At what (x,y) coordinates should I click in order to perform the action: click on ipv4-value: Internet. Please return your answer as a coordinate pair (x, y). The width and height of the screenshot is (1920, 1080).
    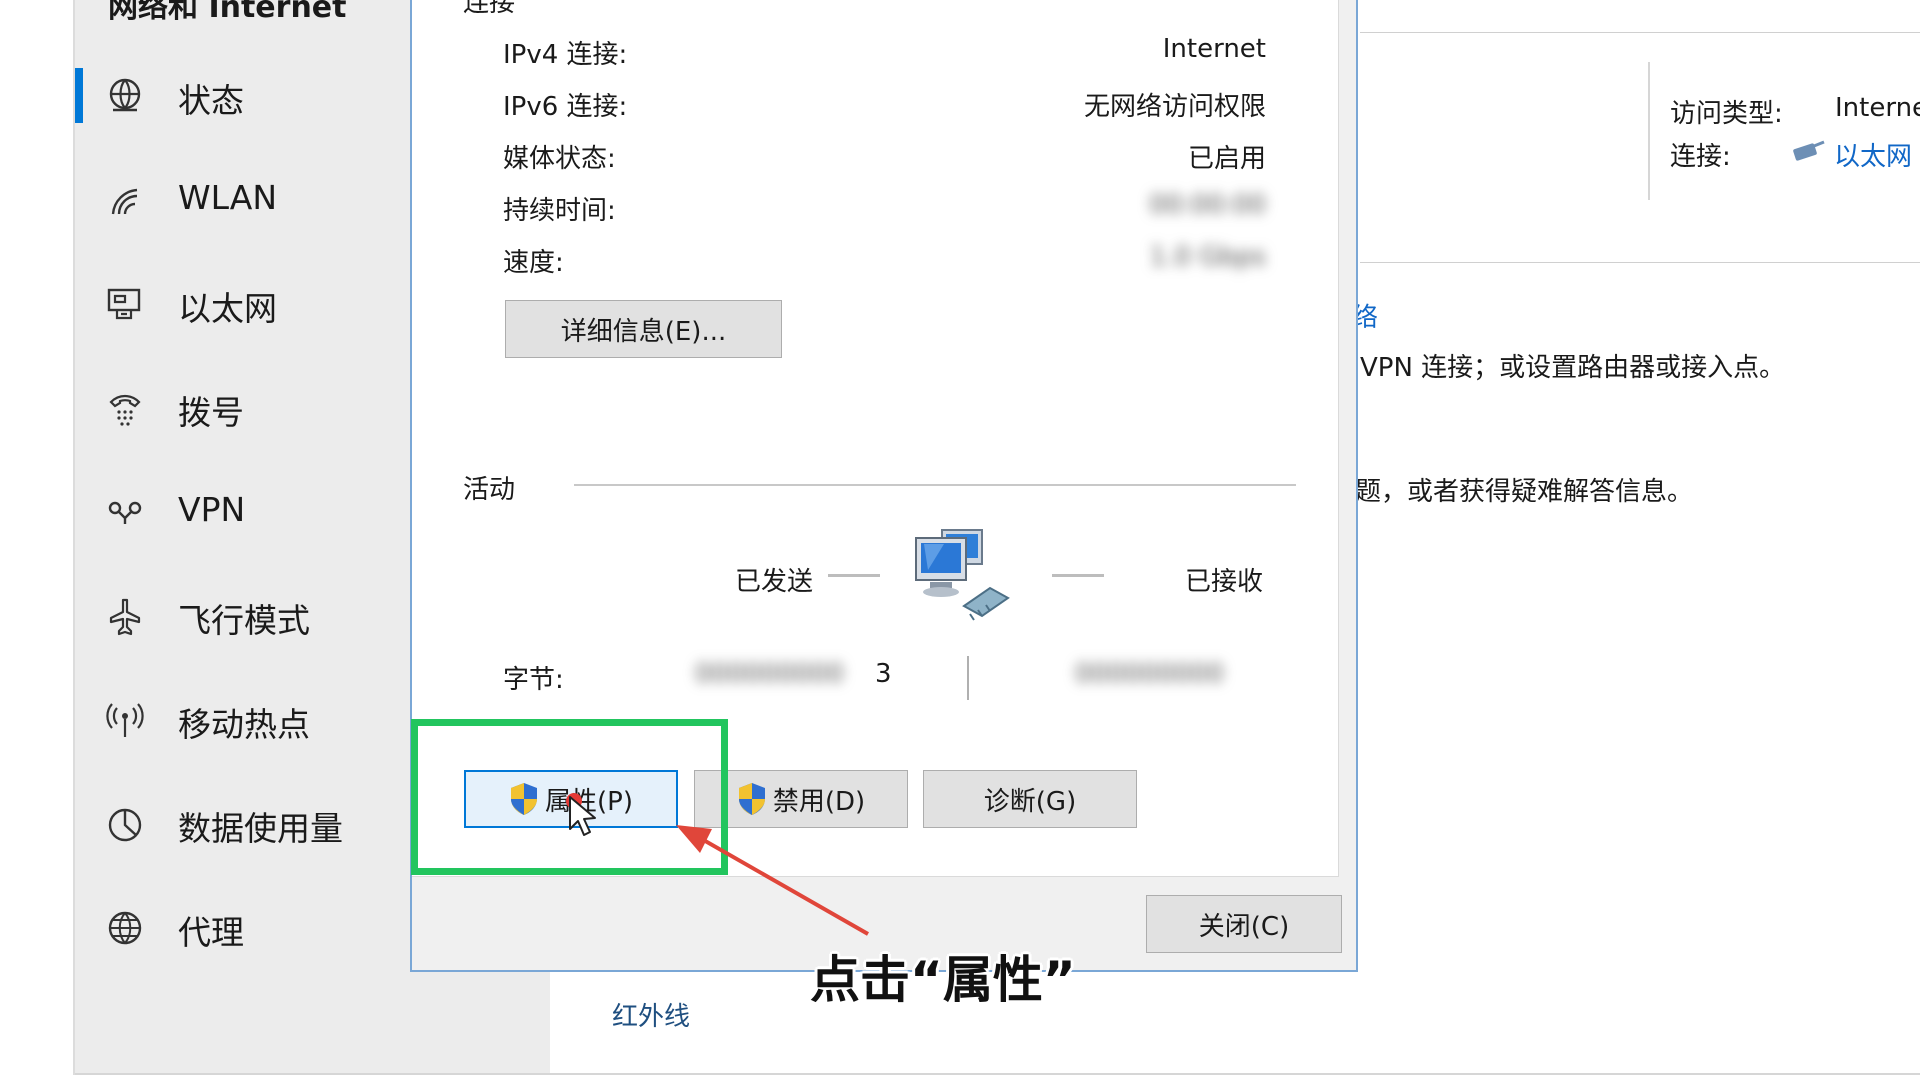
    Looking at the image, I should click on (1214, 49).